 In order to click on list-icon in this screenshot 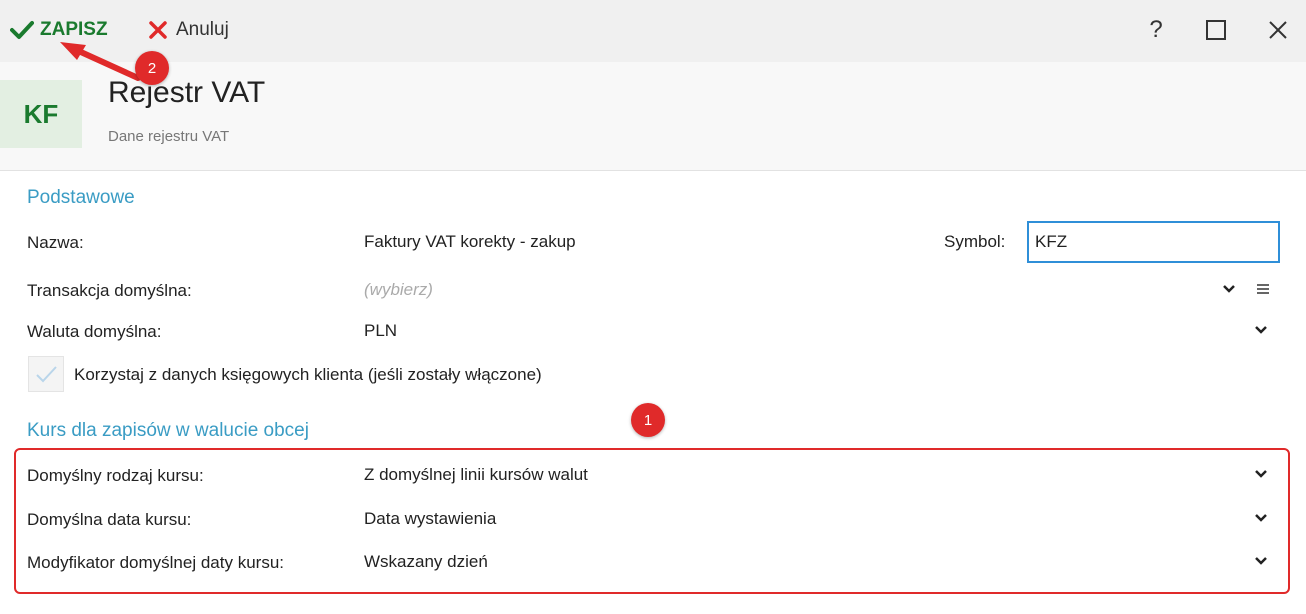, I will do `click(1263, 289)`.